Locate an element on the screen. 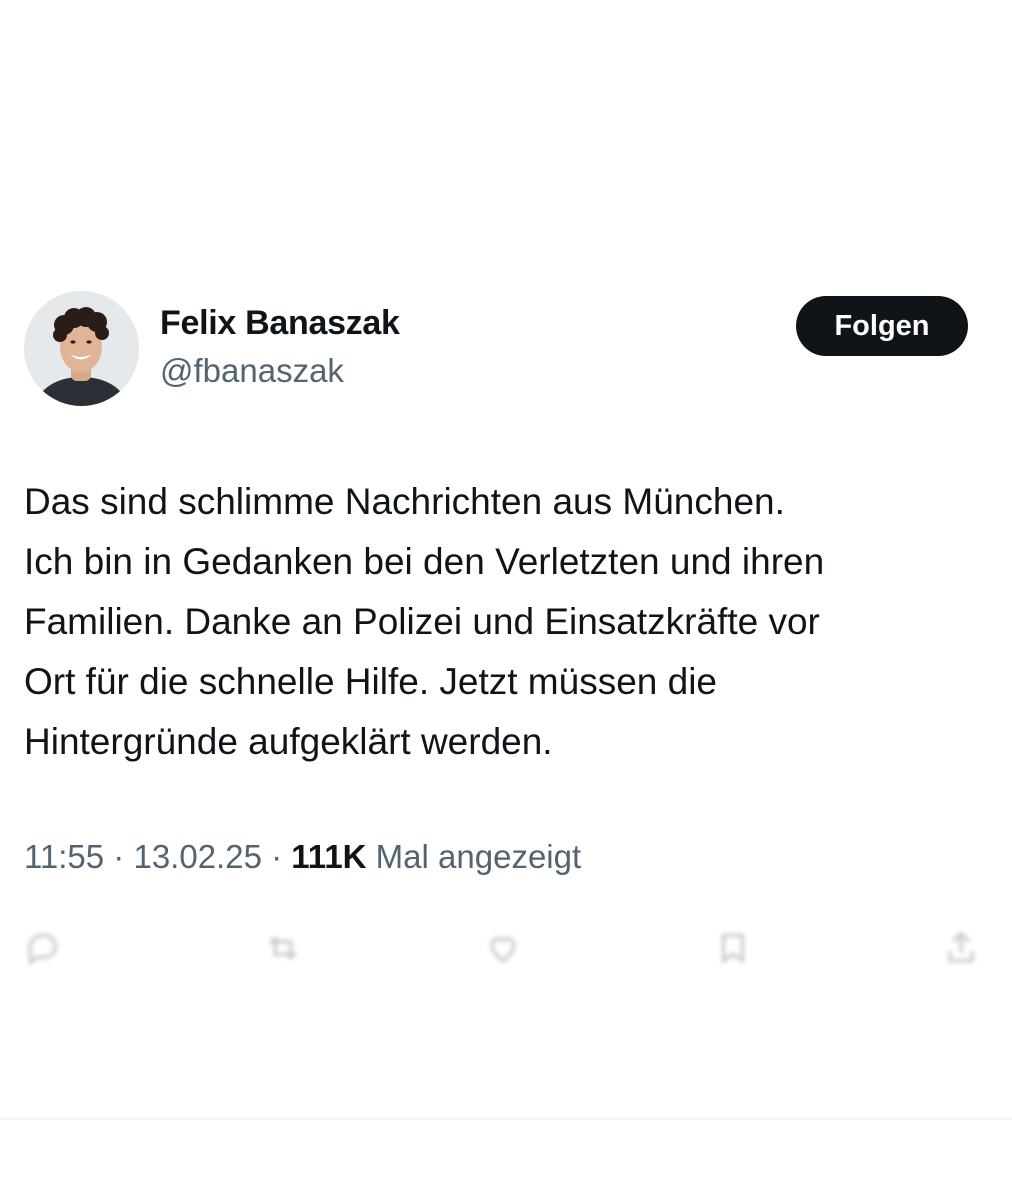 This screenshot has height=1200, width=1012. tweet-meta: 11:55 · 13.02.25 · 111K Mal angezeigt is located at coordinates (302, 857).